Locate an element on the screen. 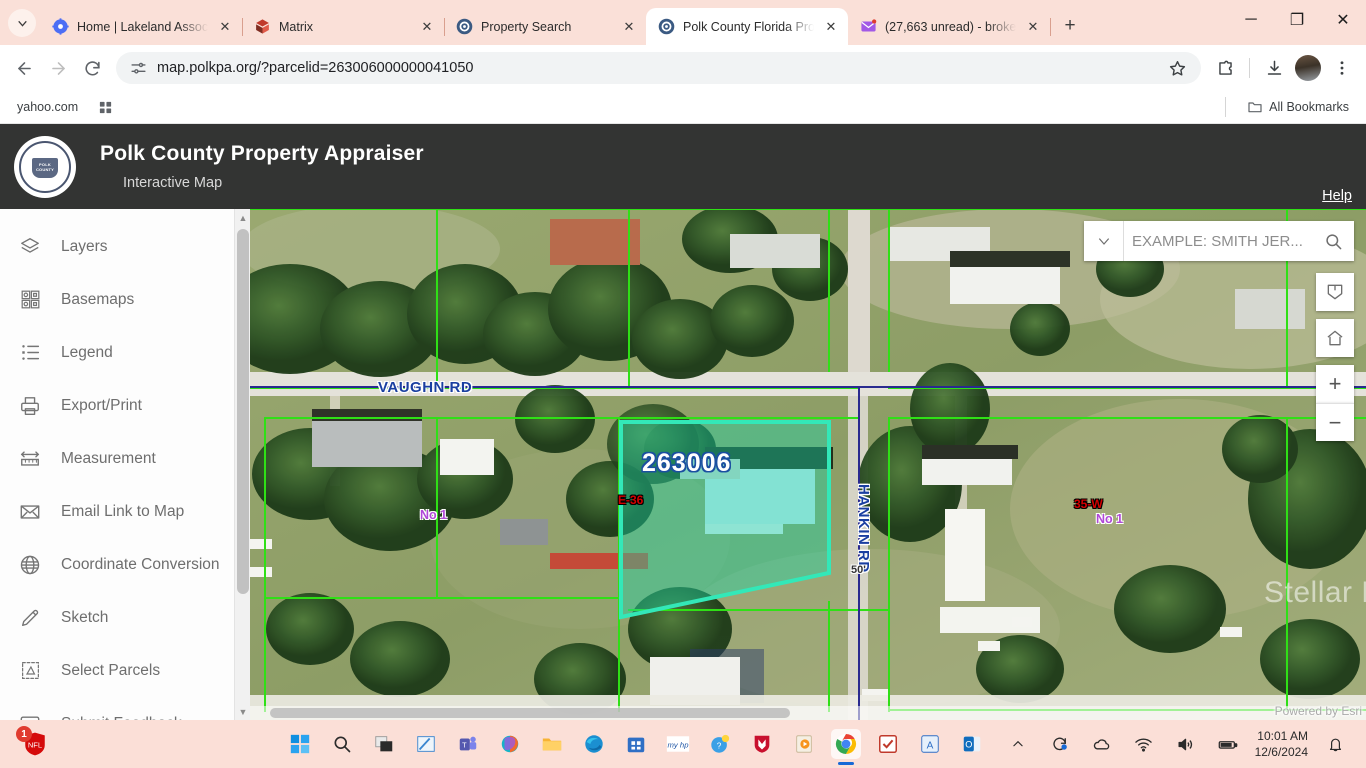  battery-button is located at coordinates (1228, 744).